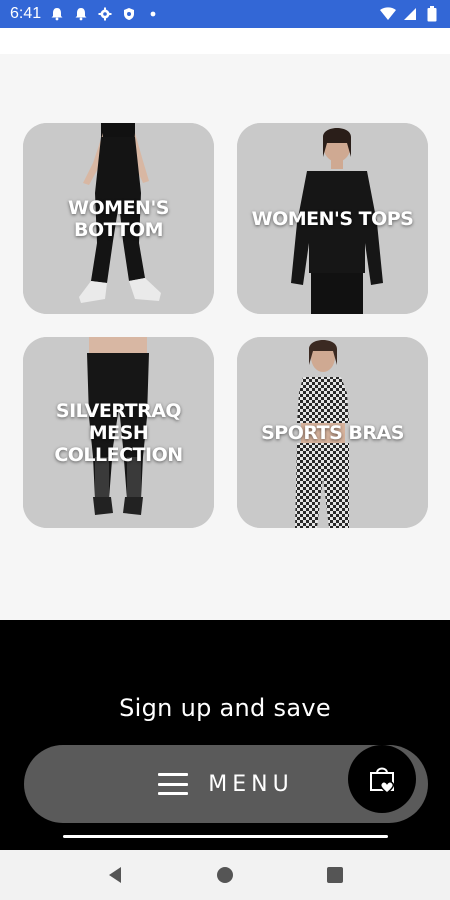 Image resolution: width=450 pixels, height=900 pixels. I want to click on back-icon, so click(115, 875).